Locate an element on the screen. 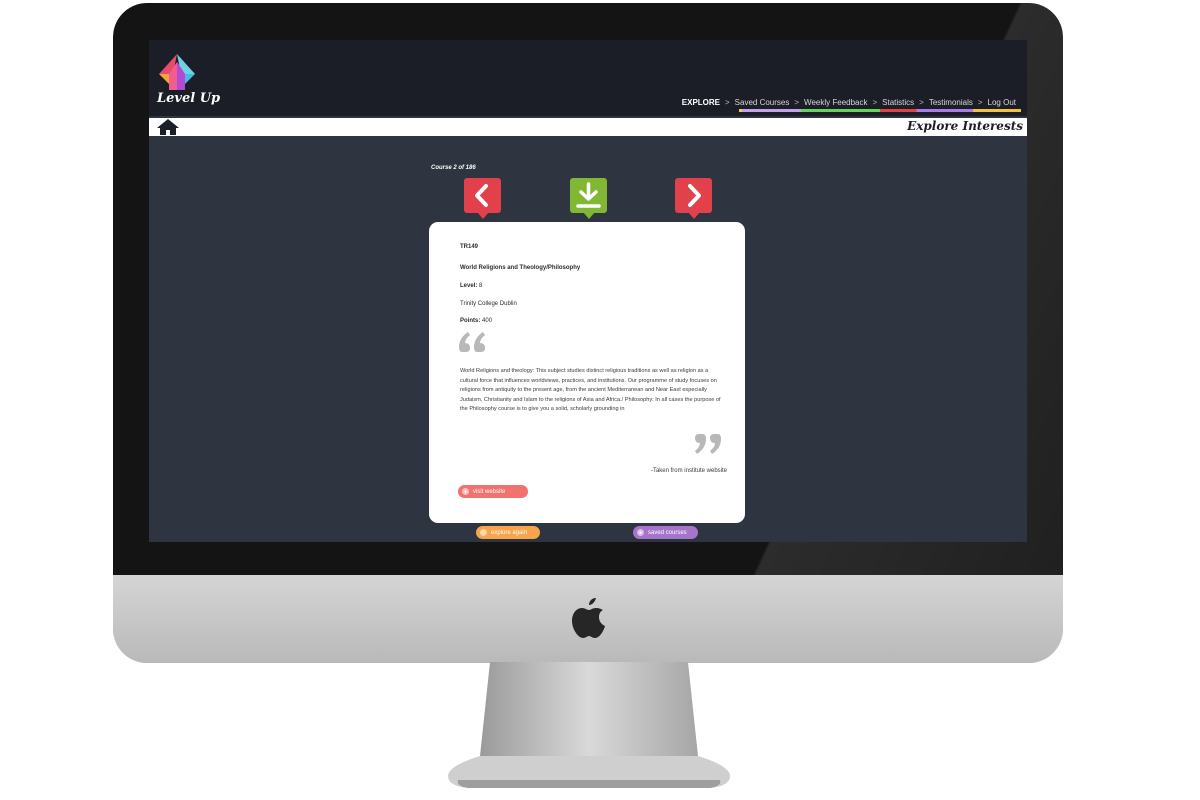 This screenshot has width=1200, height=800. chevron-right-icon is located at coordinates (694, 195).